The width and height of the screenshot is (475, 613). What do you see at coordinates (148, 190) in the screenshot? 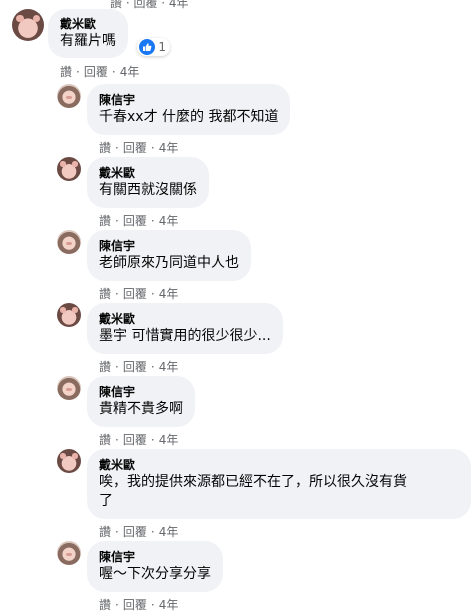
I see `comment-text: 有關西就沒關係` at bounding box center [148, 190].